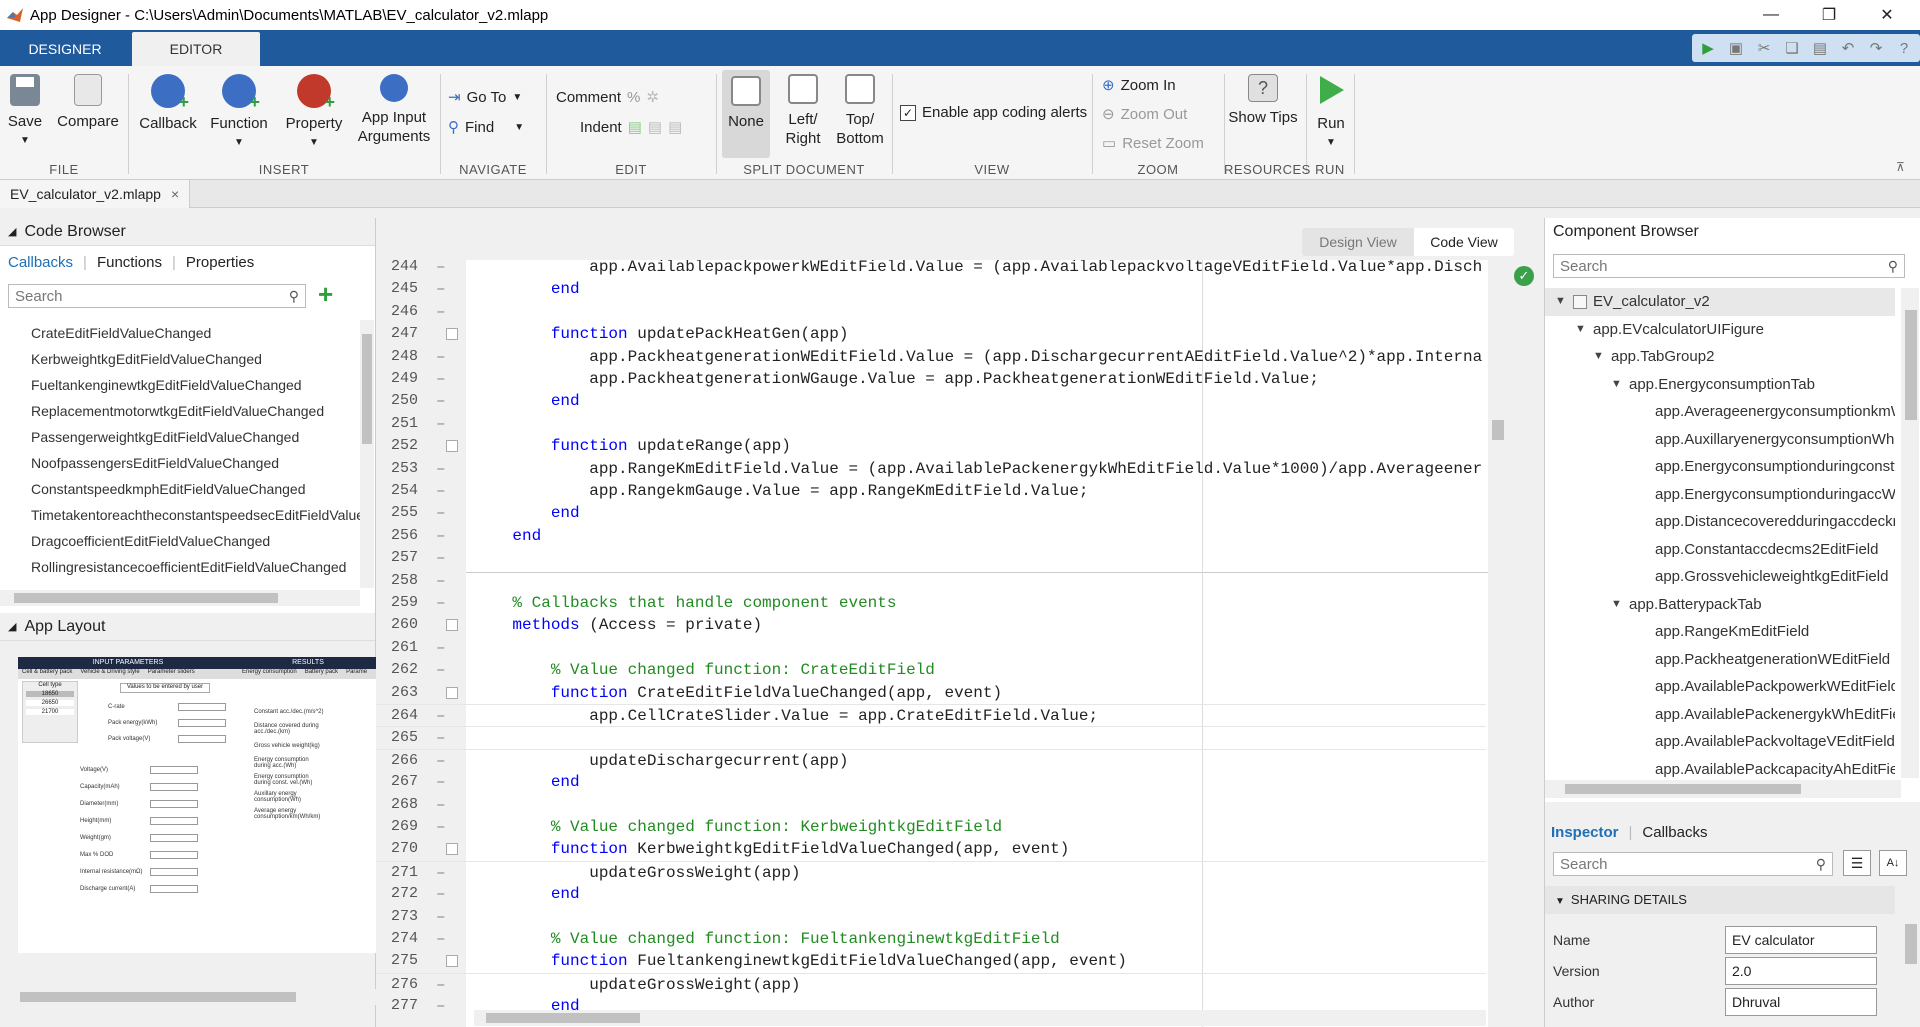  I want to click on run-icon: ▶, so click(1708, 48).